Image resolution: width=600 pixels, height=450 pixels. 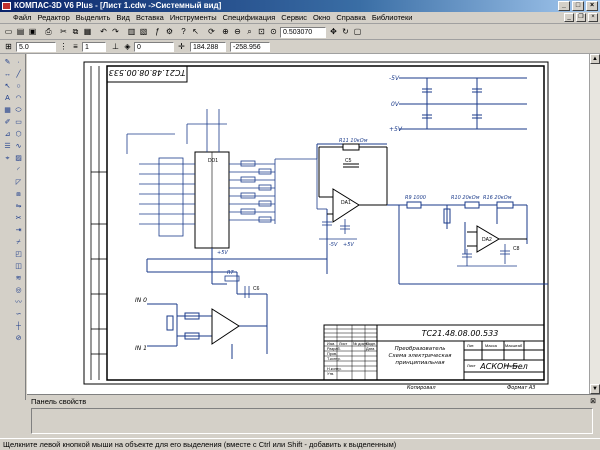 What do you see at coordinates (7, 86) in the screenshot?
I see `arrow-select-icon: ↖` at bounding box center [7, 86].